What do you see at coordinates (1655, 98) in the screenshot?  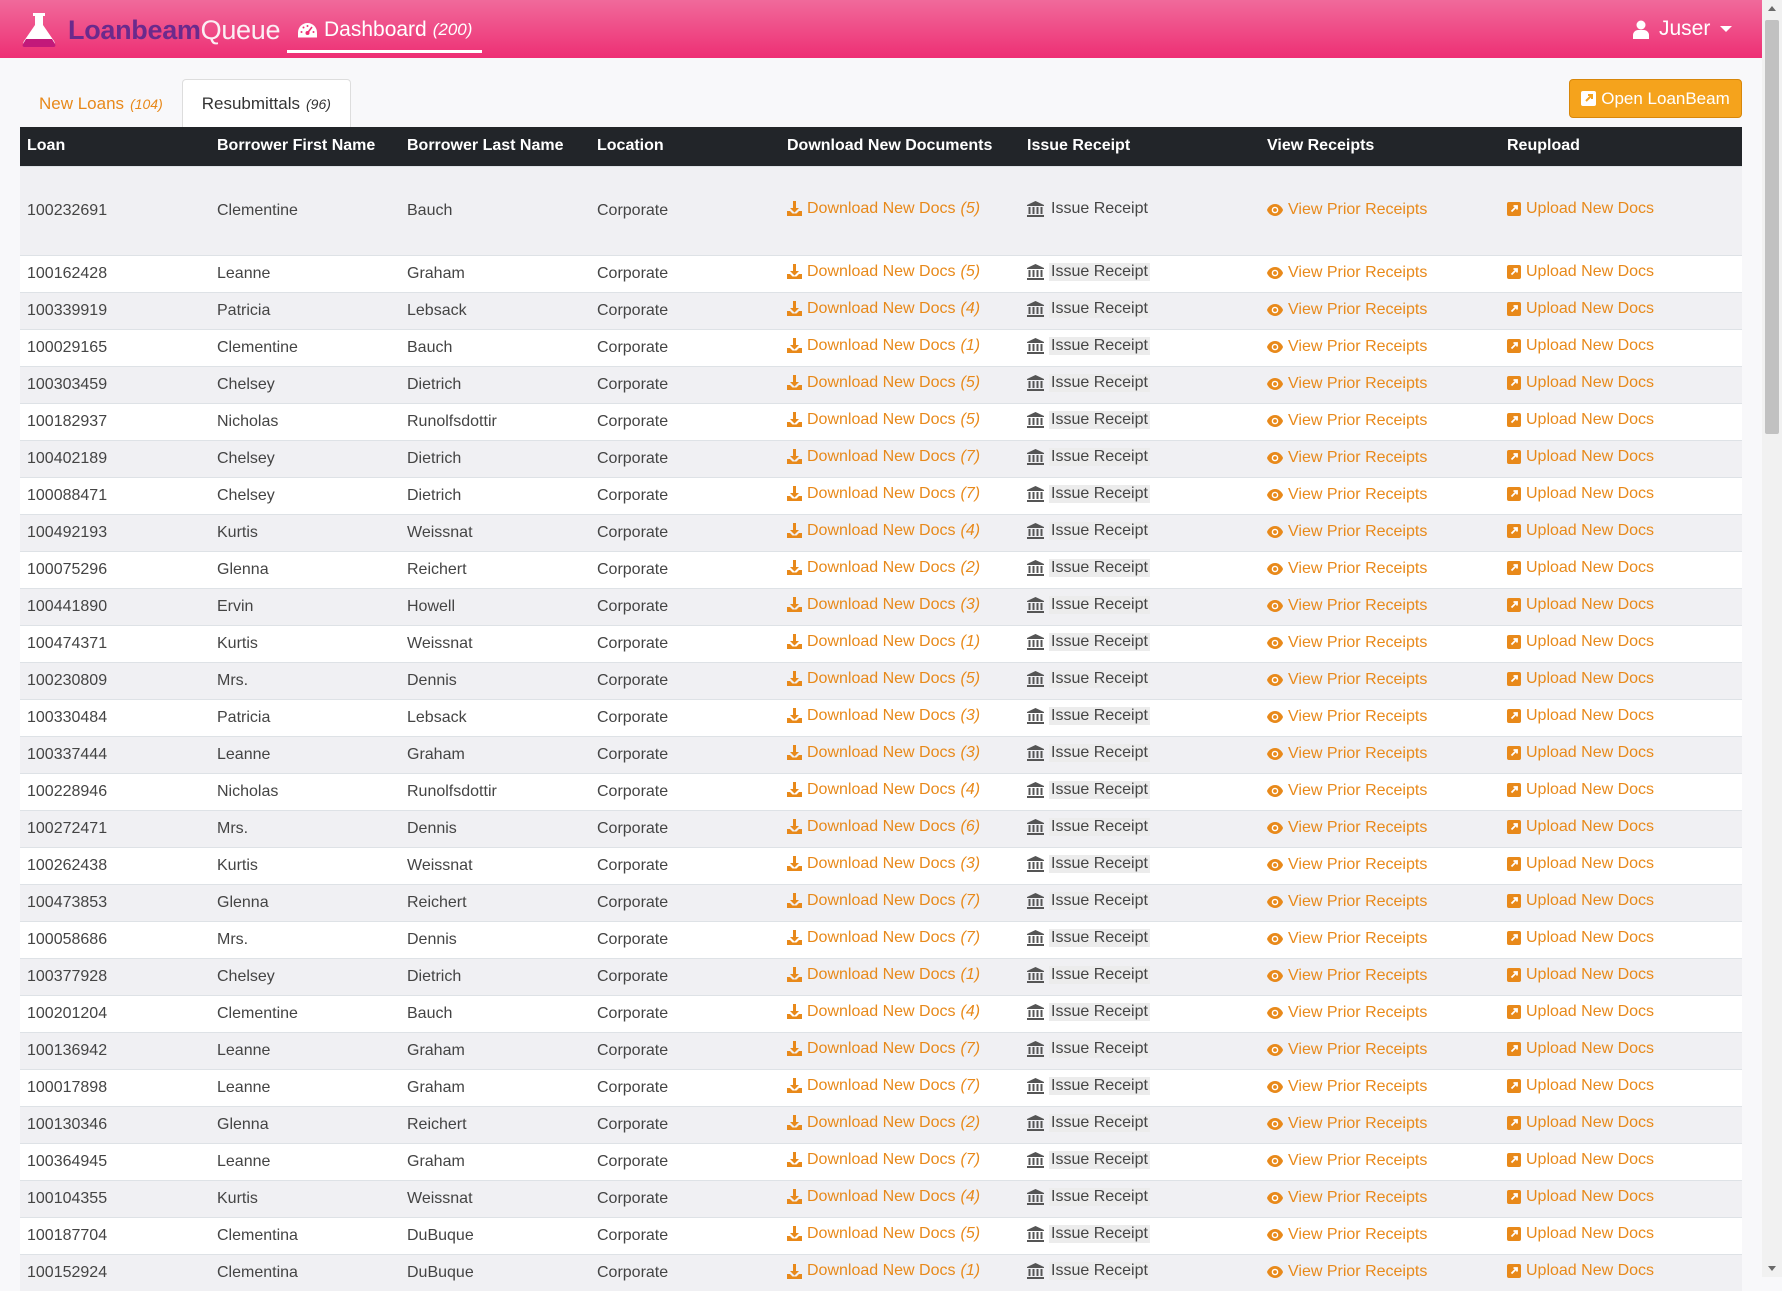 I see `open-loanbeam-button: Open LoanBeam` at bounding box center [1655, 98].